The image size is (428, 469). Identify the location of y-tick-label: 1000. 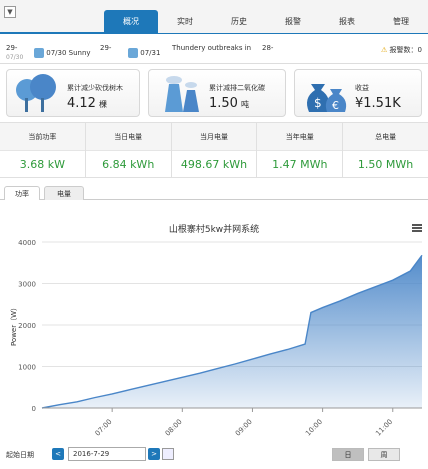
(27, 368).